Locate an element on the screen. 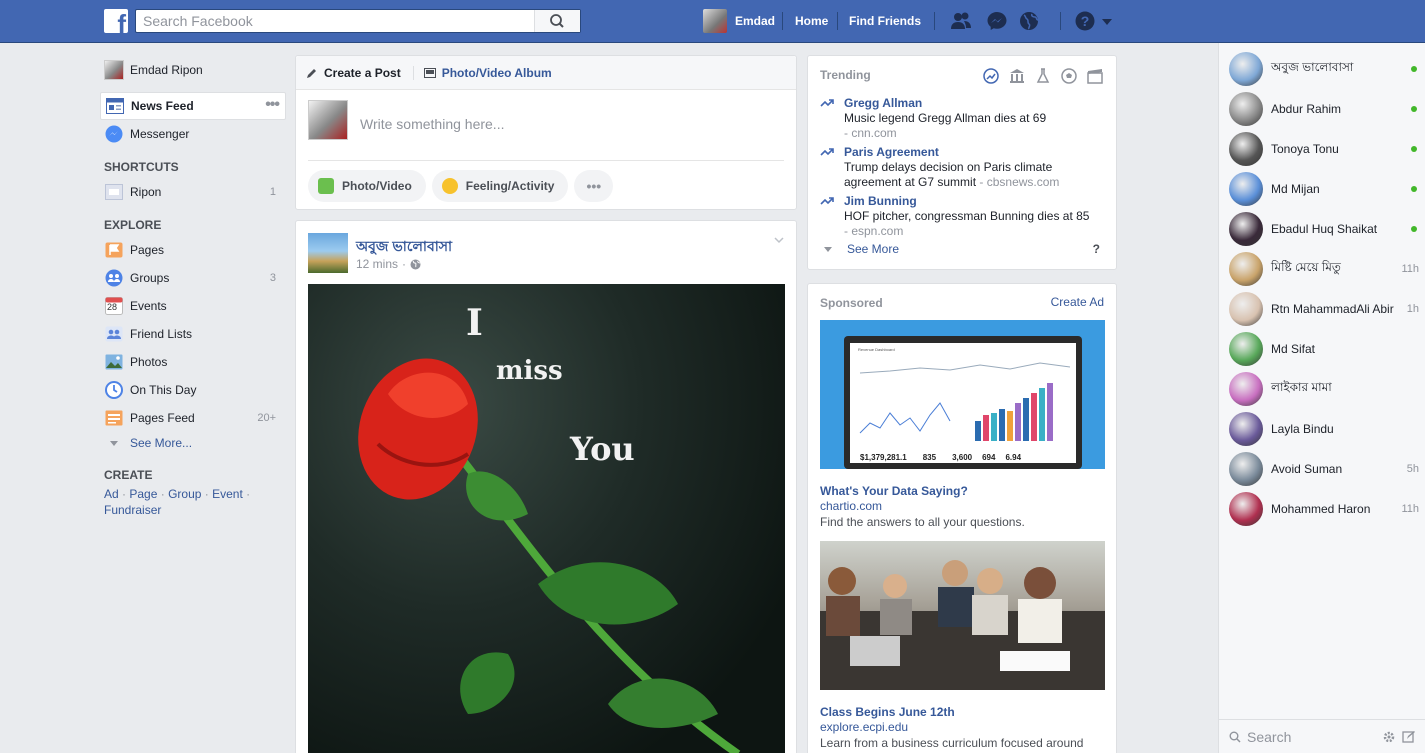 The height and width of the screenshot is (753, 1425). sidebar-item-label: Ripon is located at coordinates (146, 192).